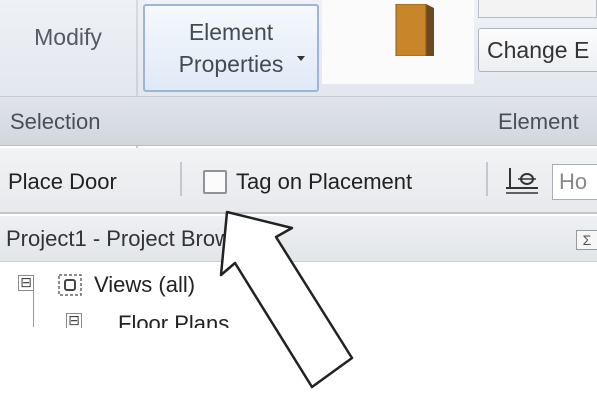 The height and width of the screenshot is (393, 597). Describe the element at coordinates (231, 64) in the screenshot. I see `element-properties-label-line2: Properties` at that location.